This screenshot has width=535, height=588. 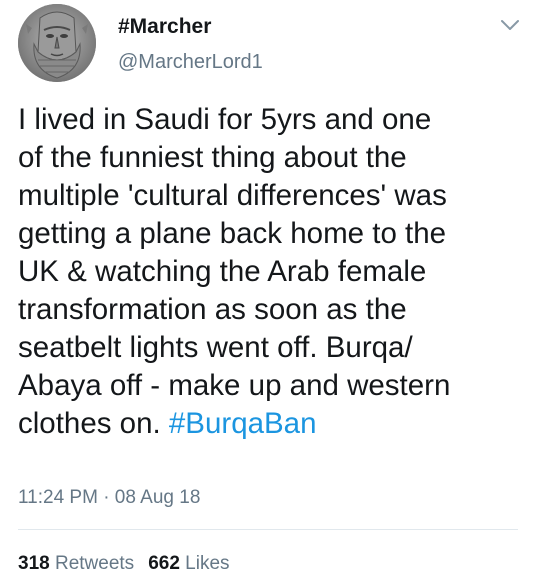 I want to click on avatar, so click(x=57, y=43).